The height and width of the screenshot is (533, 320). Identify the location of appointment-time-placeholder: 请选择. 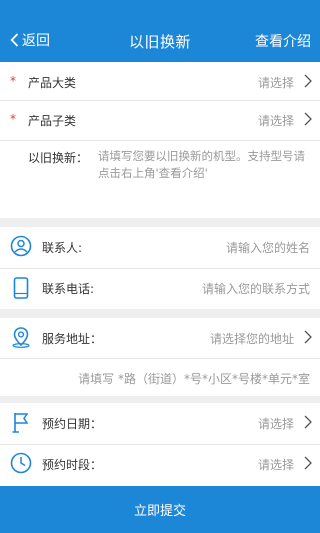
(275, 465).